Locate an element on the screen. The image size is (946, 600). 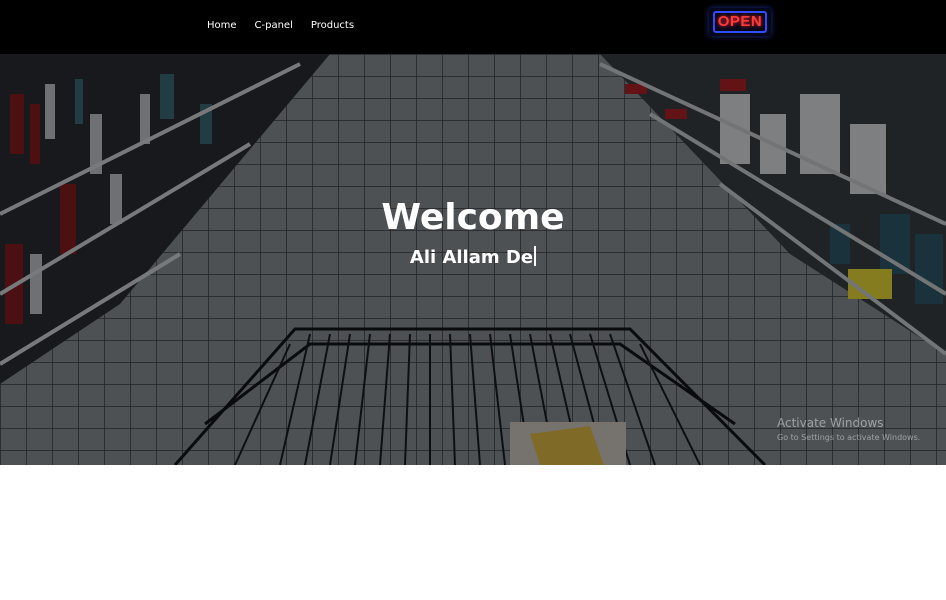
typing-cursor is located at coordinates (535, 256).